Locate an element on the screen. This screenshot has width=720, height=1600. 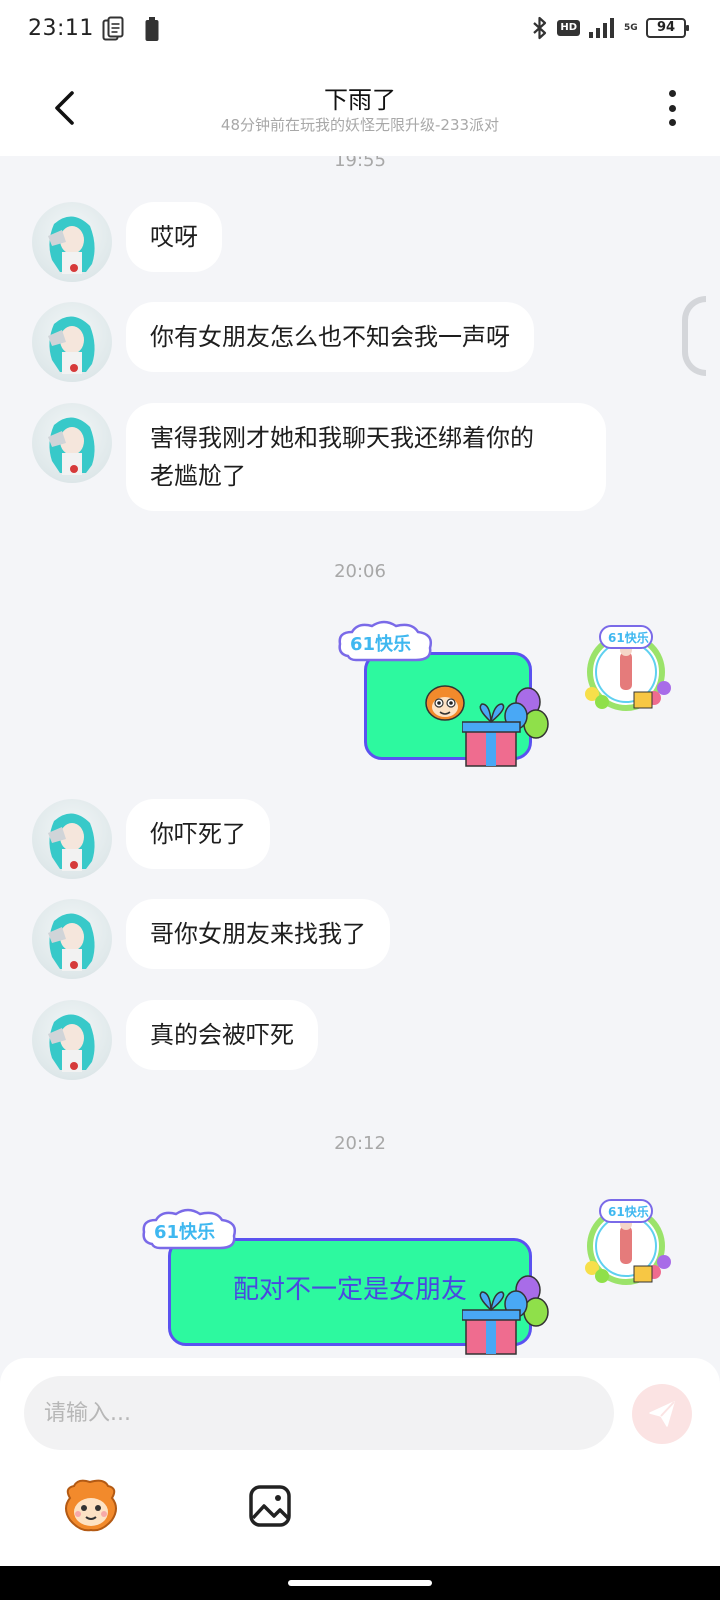
signal-icon is located at coordinates (601, 28).